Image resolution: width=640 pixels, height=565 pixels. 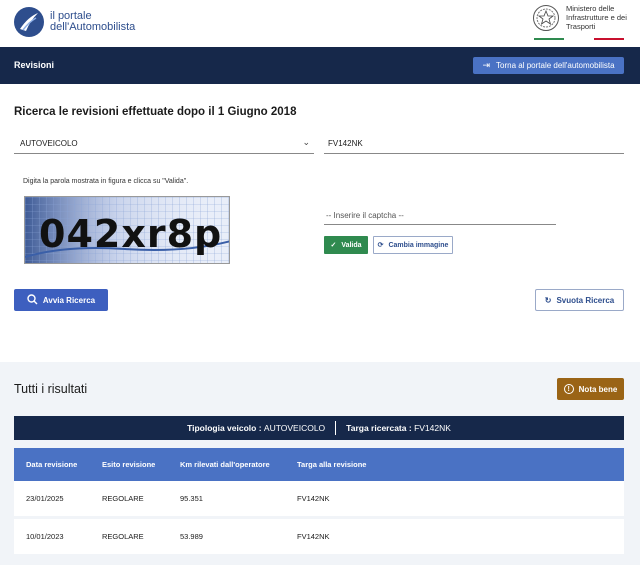 What do you see at coordinates (380, 245) in the screenshot?
I see `refresh-icon: ⟳` at bounding box center [380, 245].